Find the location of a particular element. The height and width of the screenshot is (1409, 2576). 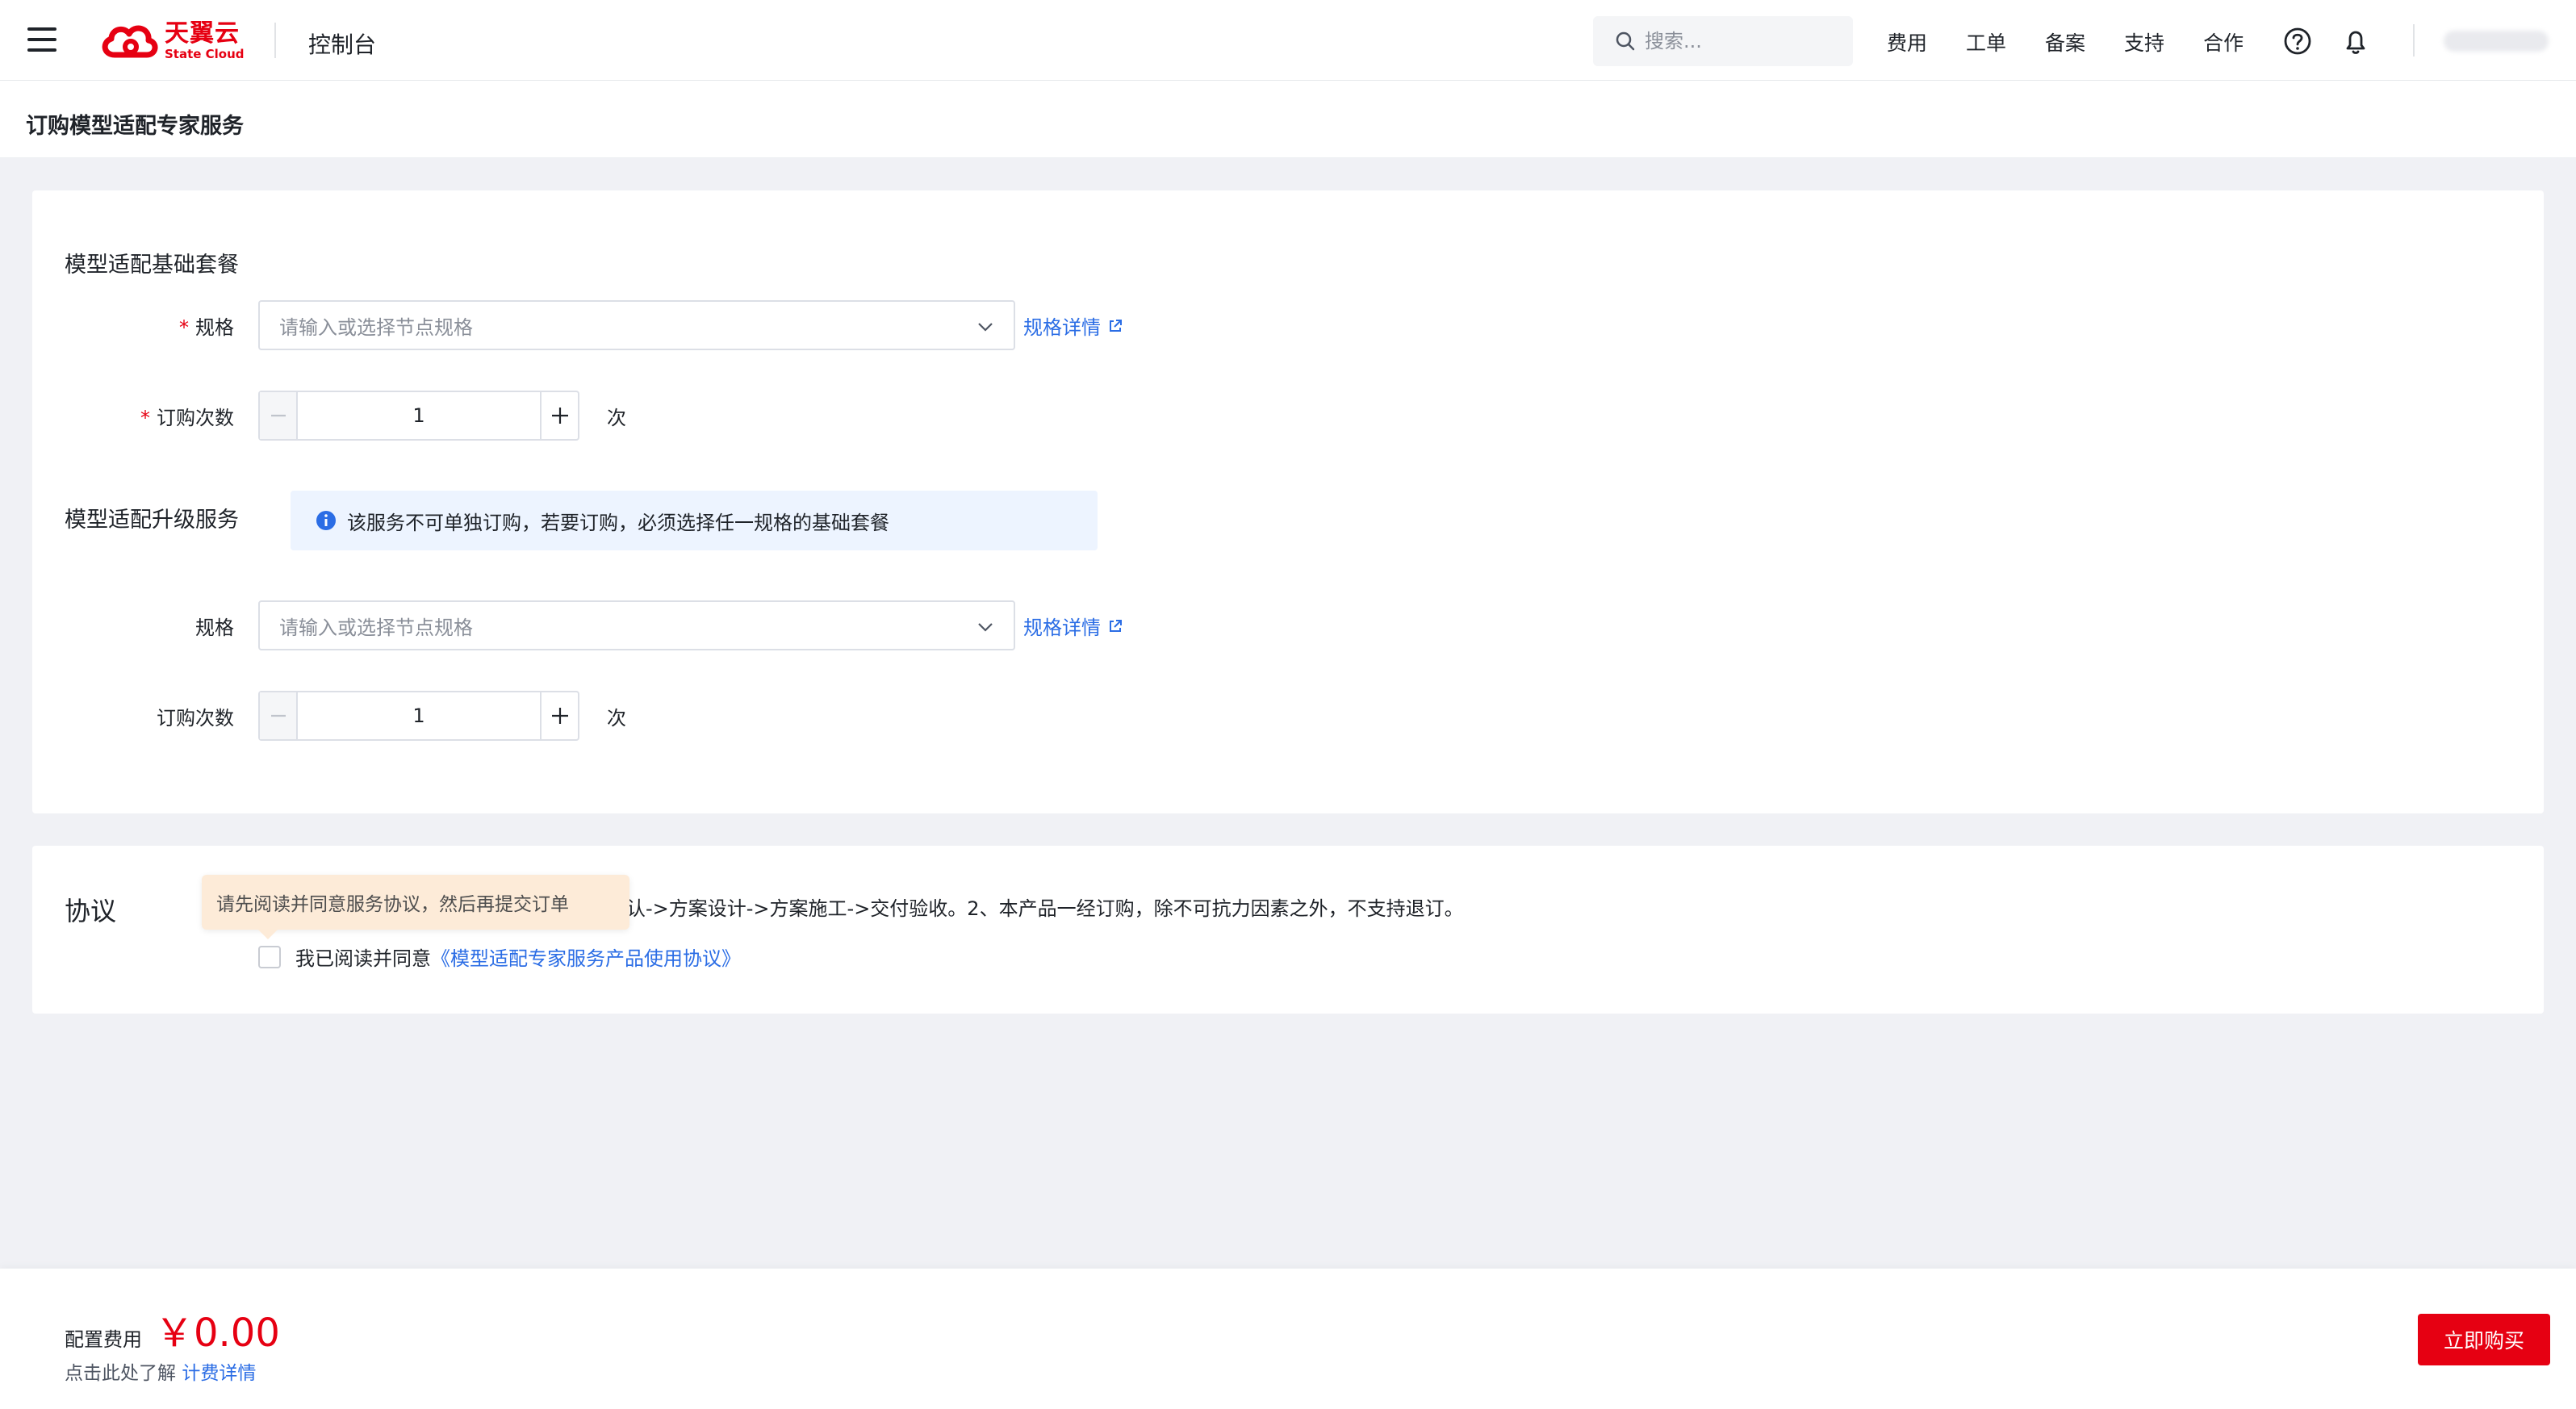

nav-link-partner: 合作 is located at coordinates (2223, 41).